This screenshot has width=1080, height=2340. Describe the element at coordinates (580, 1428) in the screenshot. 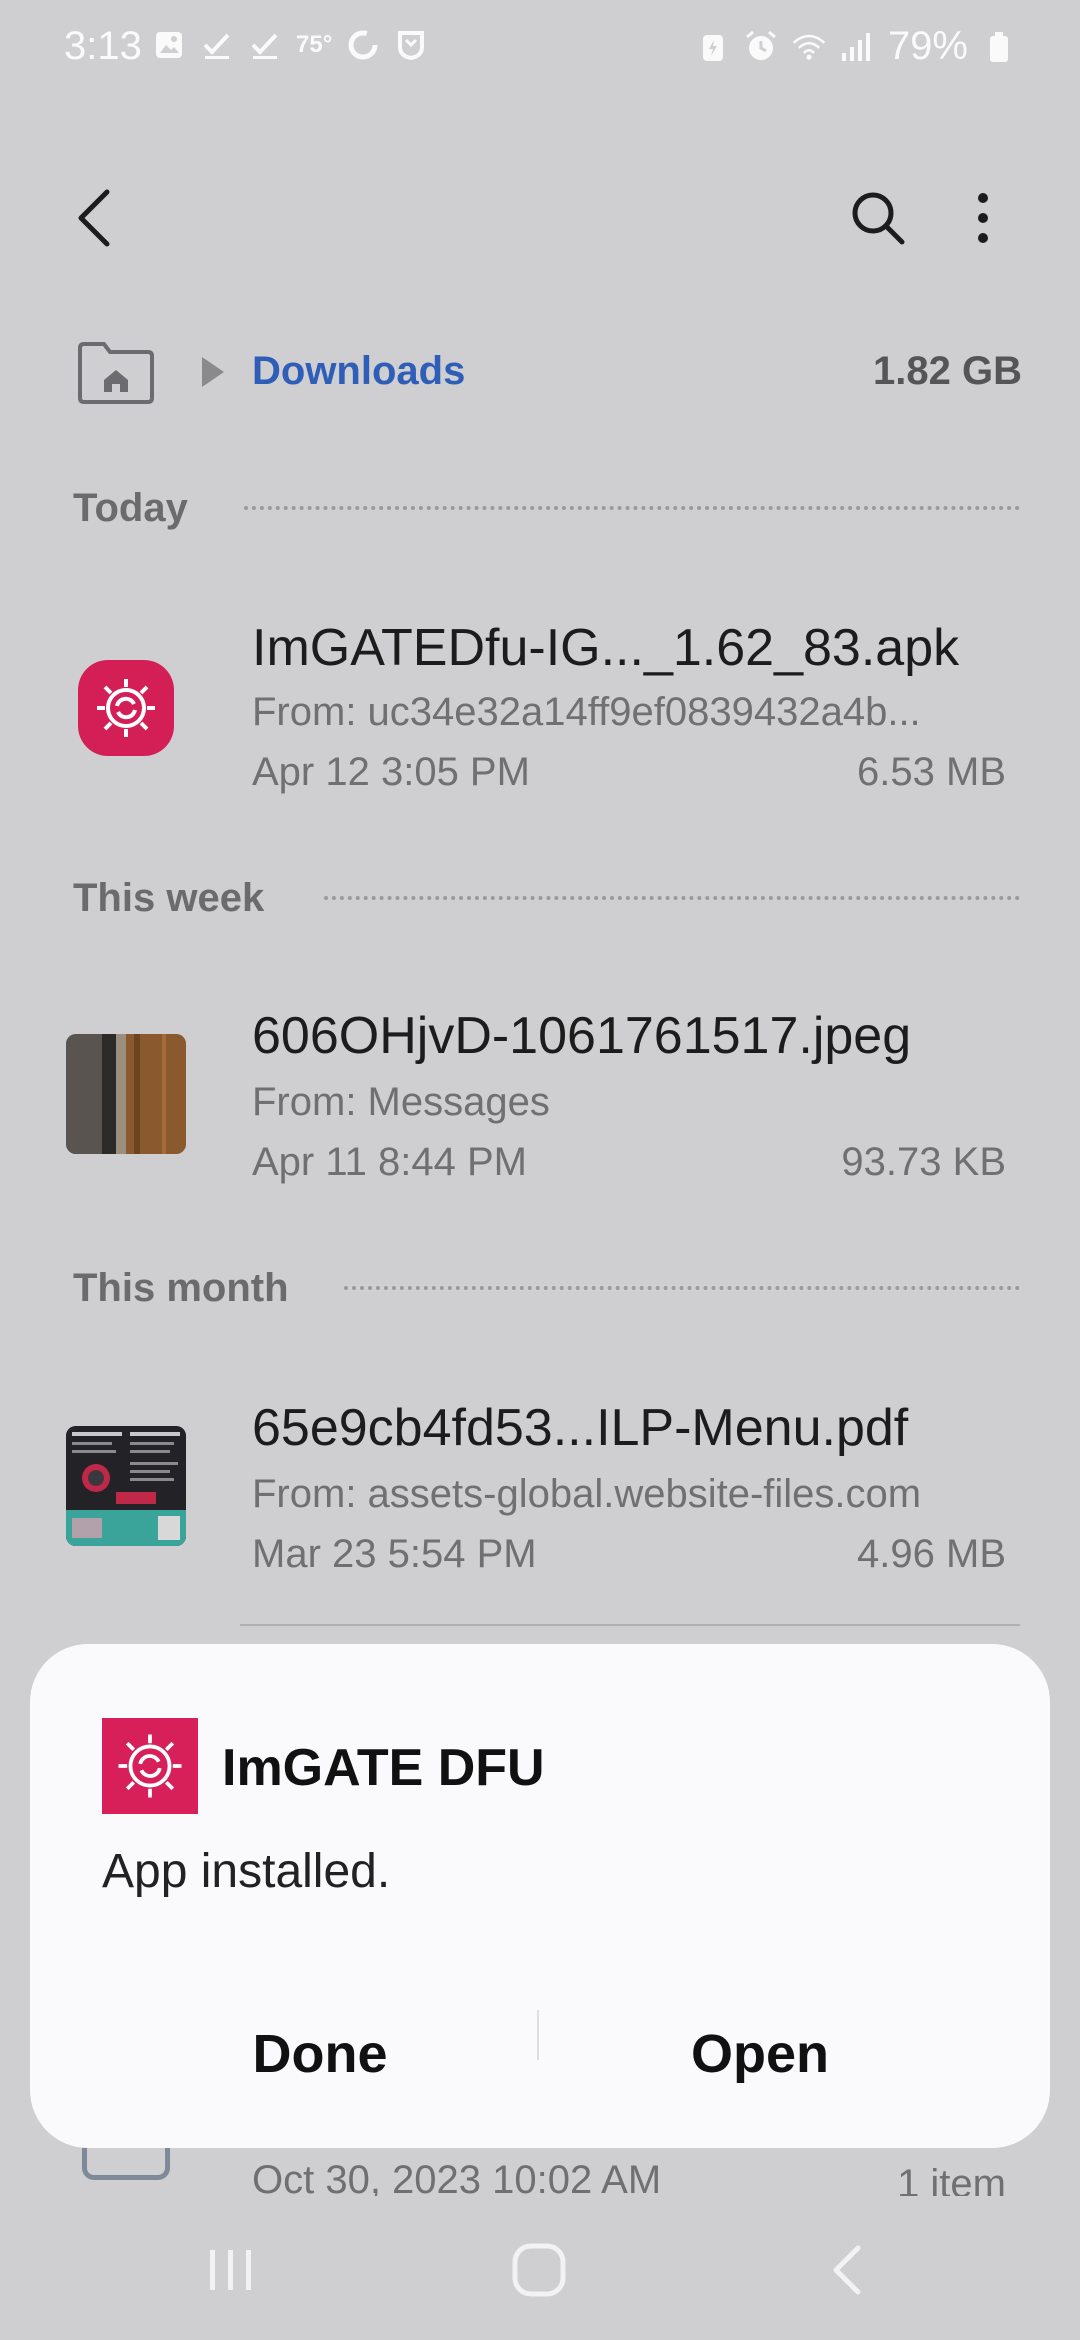

I see `file-name: 65e9cb4fd53...ILP-Menu.pdf` at that location.